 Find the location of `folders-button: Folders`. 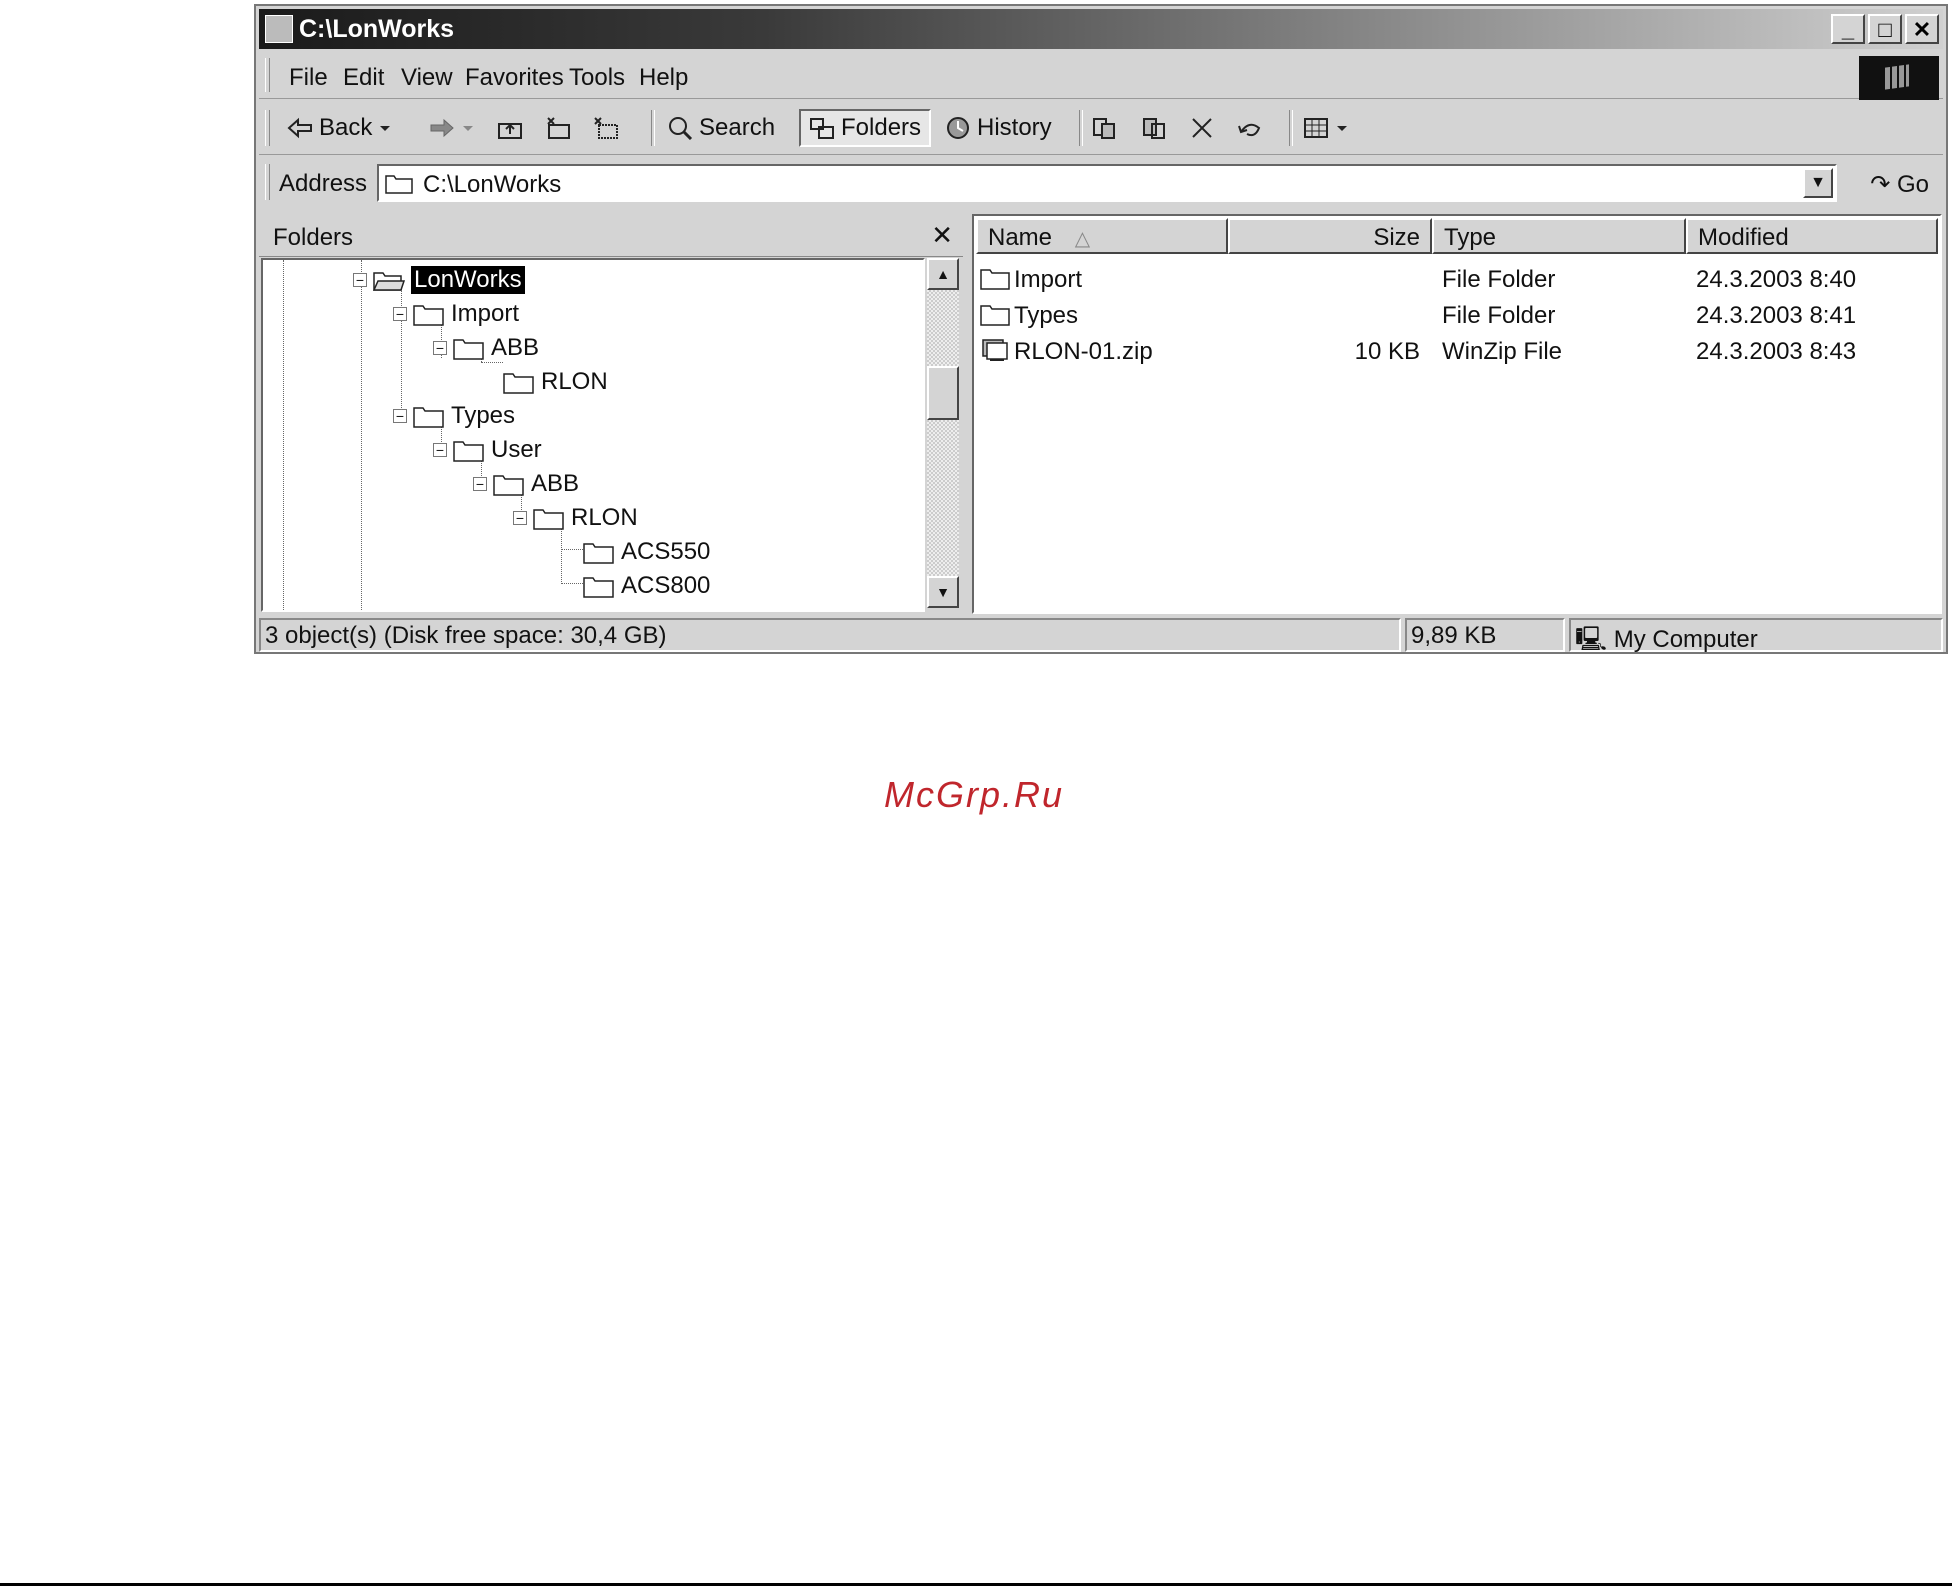

folders-button: Folders is located at coordinates (865, 128).